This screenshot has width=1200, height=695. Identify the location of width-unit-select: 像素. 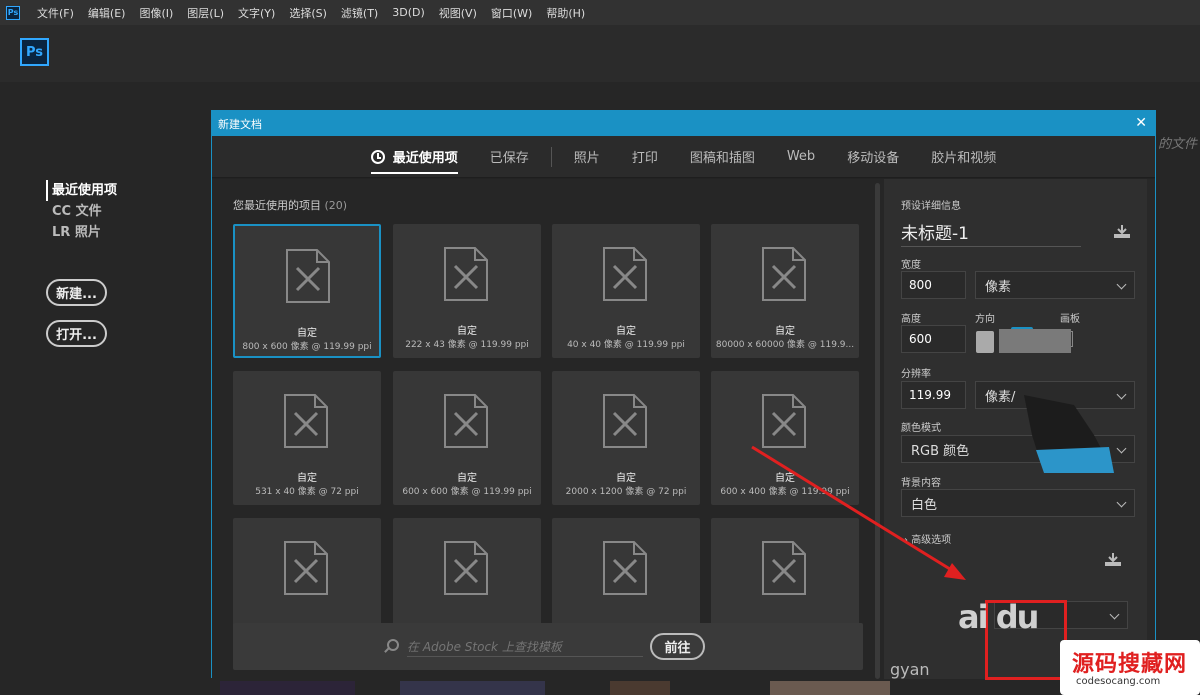
(1055, 285).